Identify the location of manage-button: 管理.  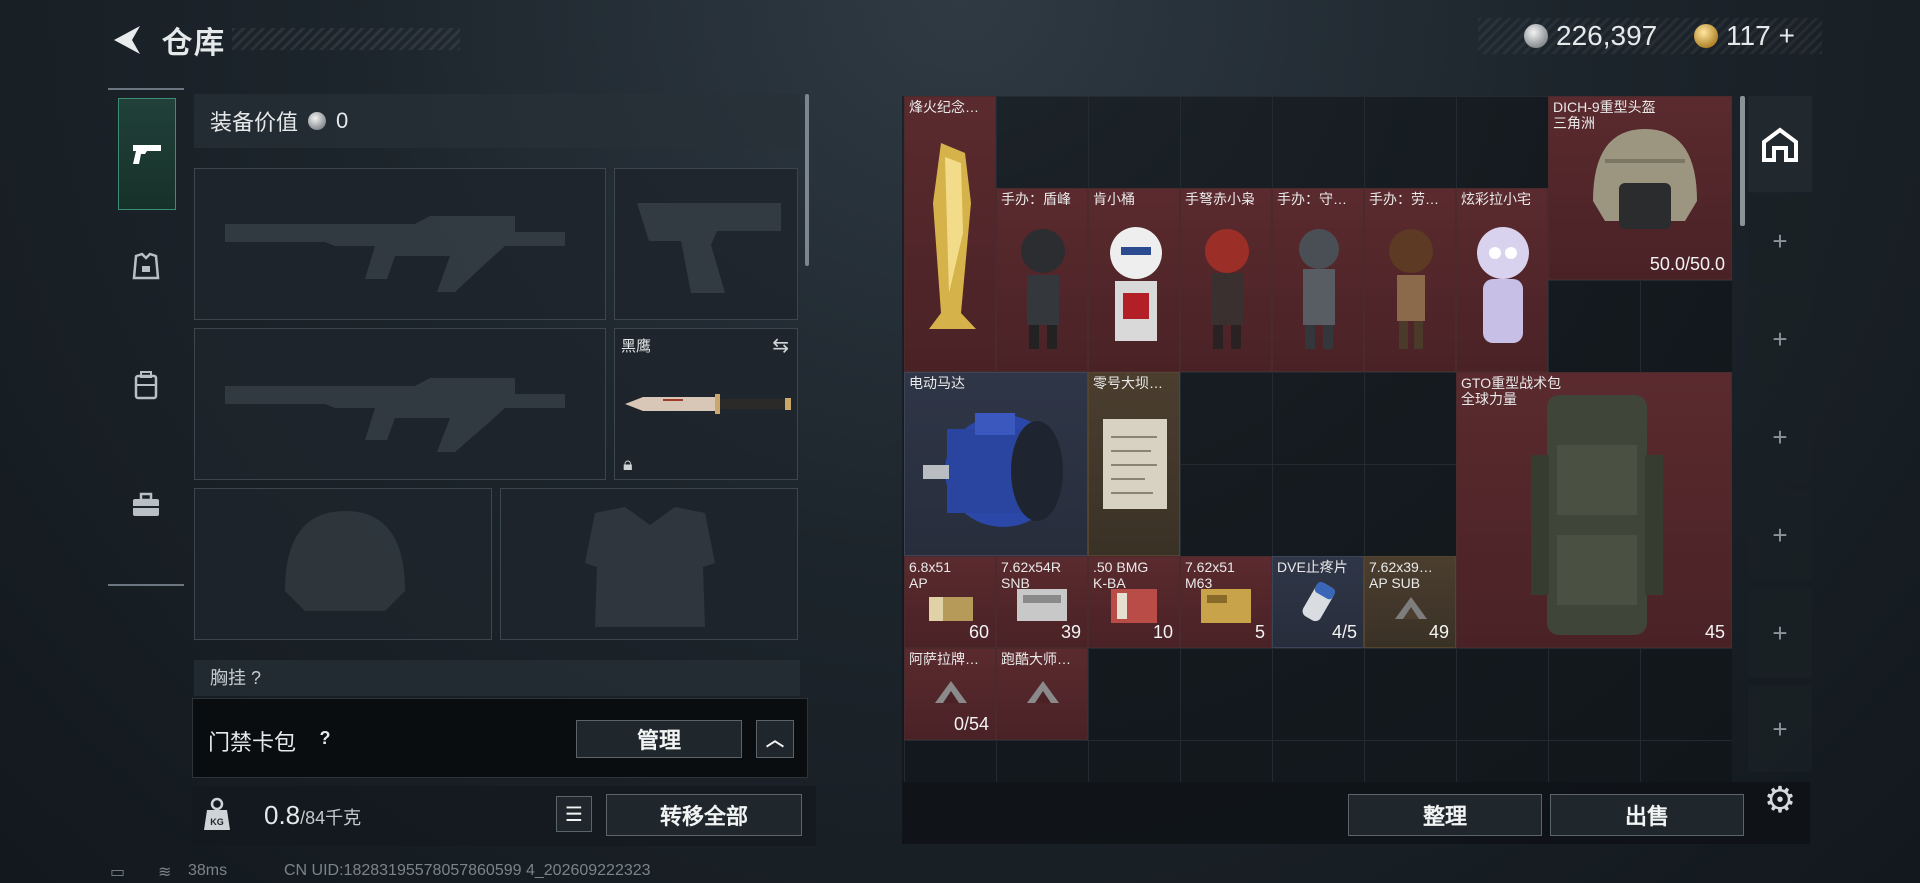
(659, 739).